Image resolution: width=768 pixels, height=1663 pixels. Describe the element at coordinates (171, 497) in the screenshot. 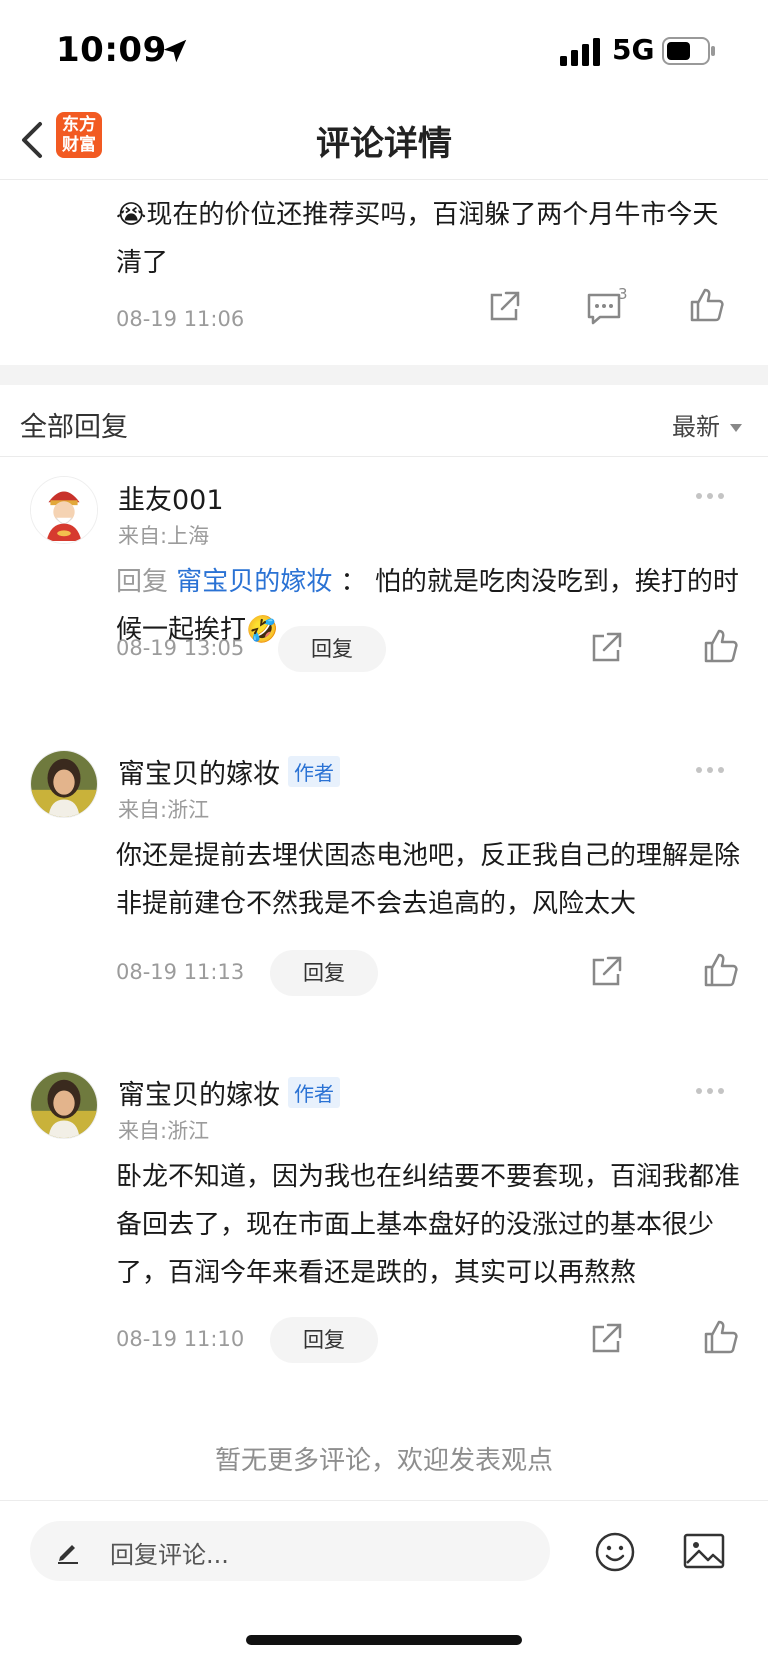

I see `user-name: 韭友001` at that location.